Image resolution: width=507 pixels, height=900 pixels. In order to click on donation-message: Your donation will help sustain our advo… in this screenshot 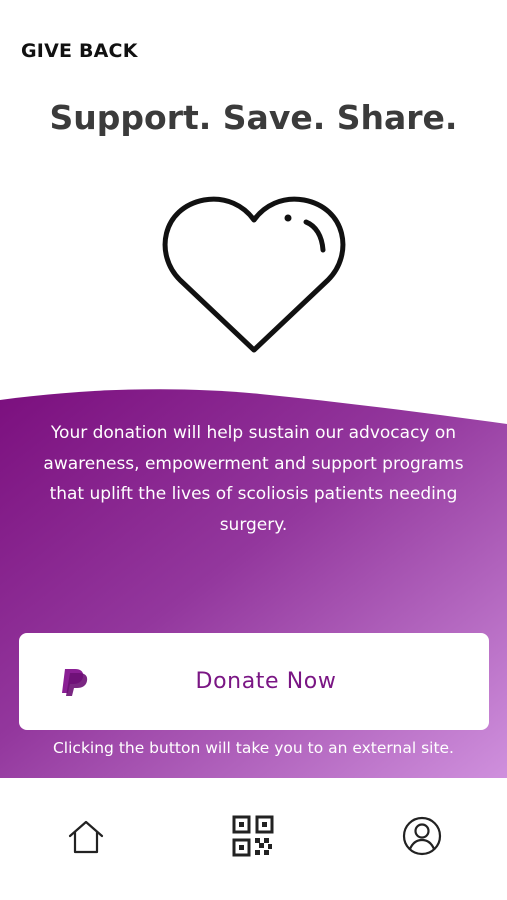, I will do `click(253, 479)`.